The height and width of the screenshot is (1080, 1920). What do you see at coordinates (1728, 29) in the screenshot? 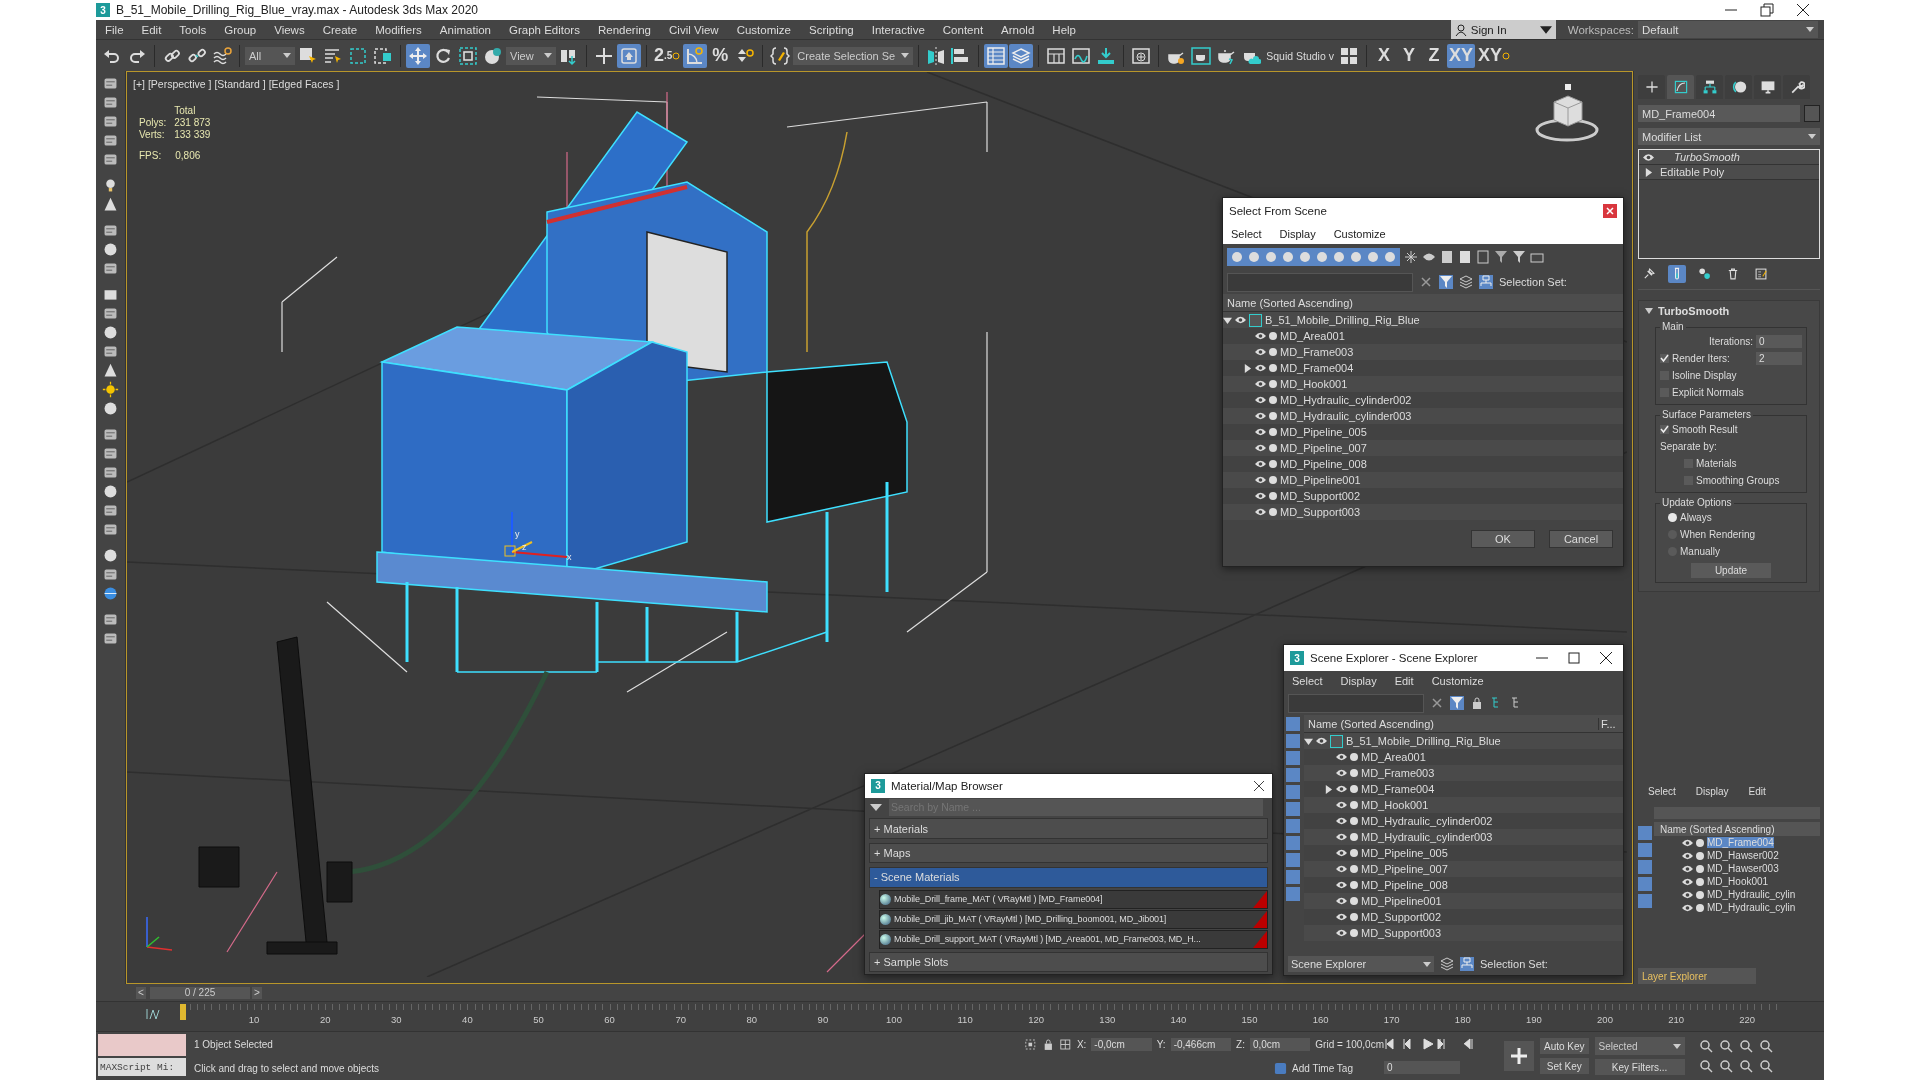
I see `workspace-dropdown: Default` at bounding box center [1728, 29].